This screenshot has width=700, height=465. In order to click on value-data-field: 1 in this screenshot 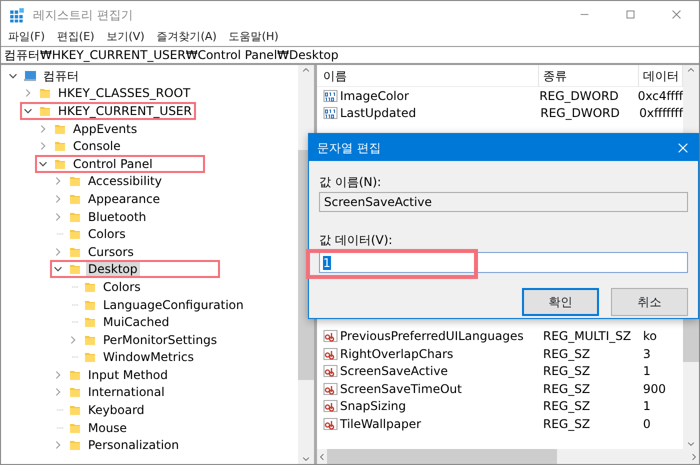, I will do `click(503, 262)`.